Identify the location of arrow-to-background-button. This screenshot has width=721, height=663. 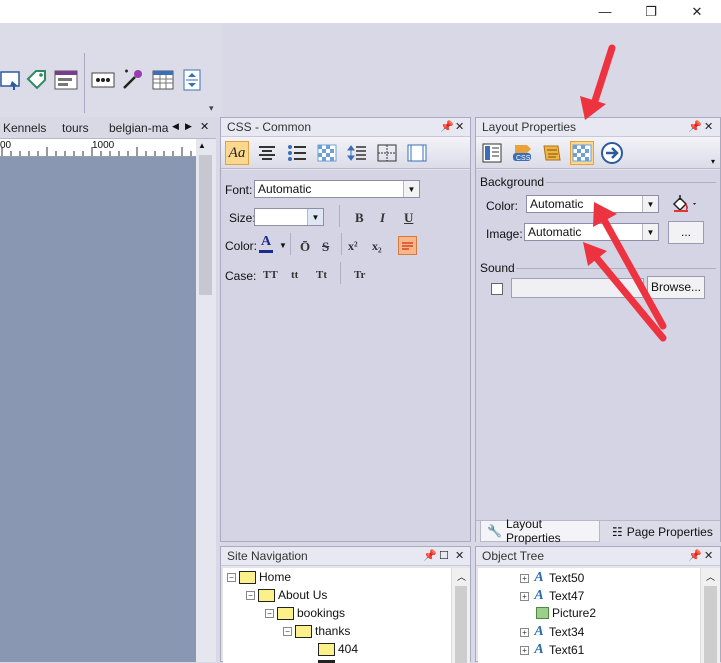
(598, 82).